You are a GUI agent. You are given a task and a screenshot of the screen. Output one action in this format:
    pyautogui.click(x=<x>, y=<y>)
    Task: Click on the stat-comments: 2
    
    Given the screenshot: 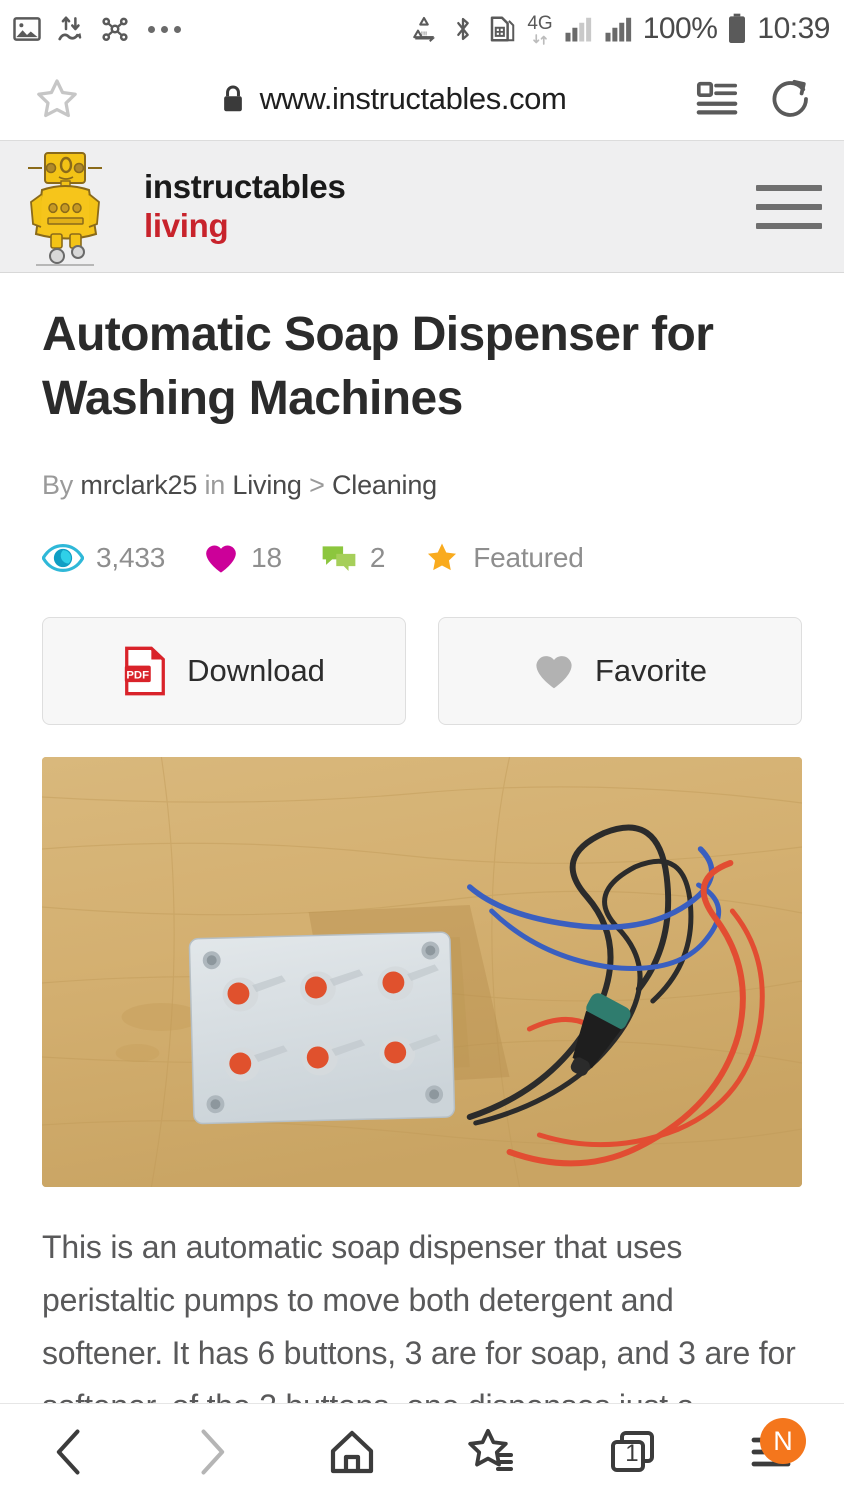 What is the action you would take?
    pyautogui.click(x=352, y=558)
    